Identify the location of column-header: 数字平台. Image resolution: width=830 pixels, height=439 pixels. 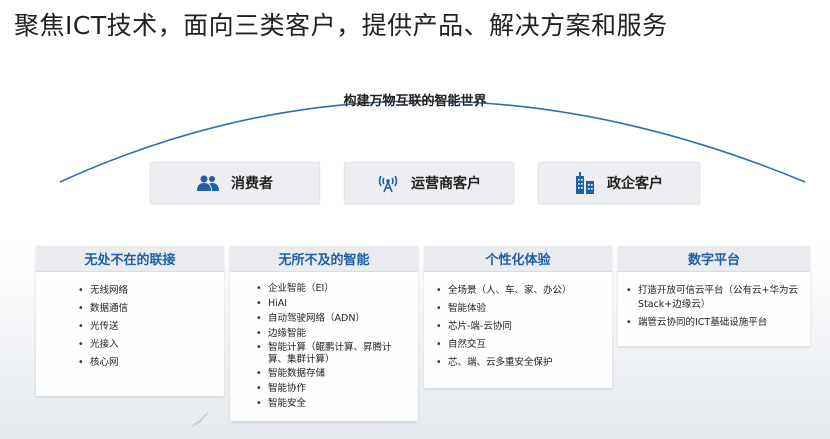
(714, 259).